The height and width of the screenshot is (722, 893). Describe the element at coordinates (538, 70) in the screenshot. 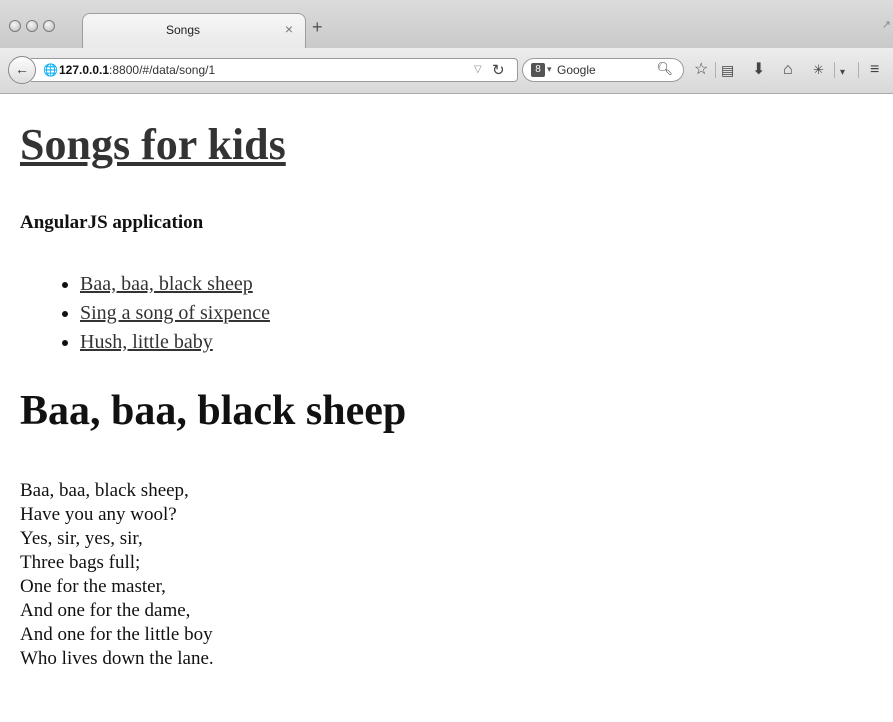

I see `search-engine-icon: 8` at that location.